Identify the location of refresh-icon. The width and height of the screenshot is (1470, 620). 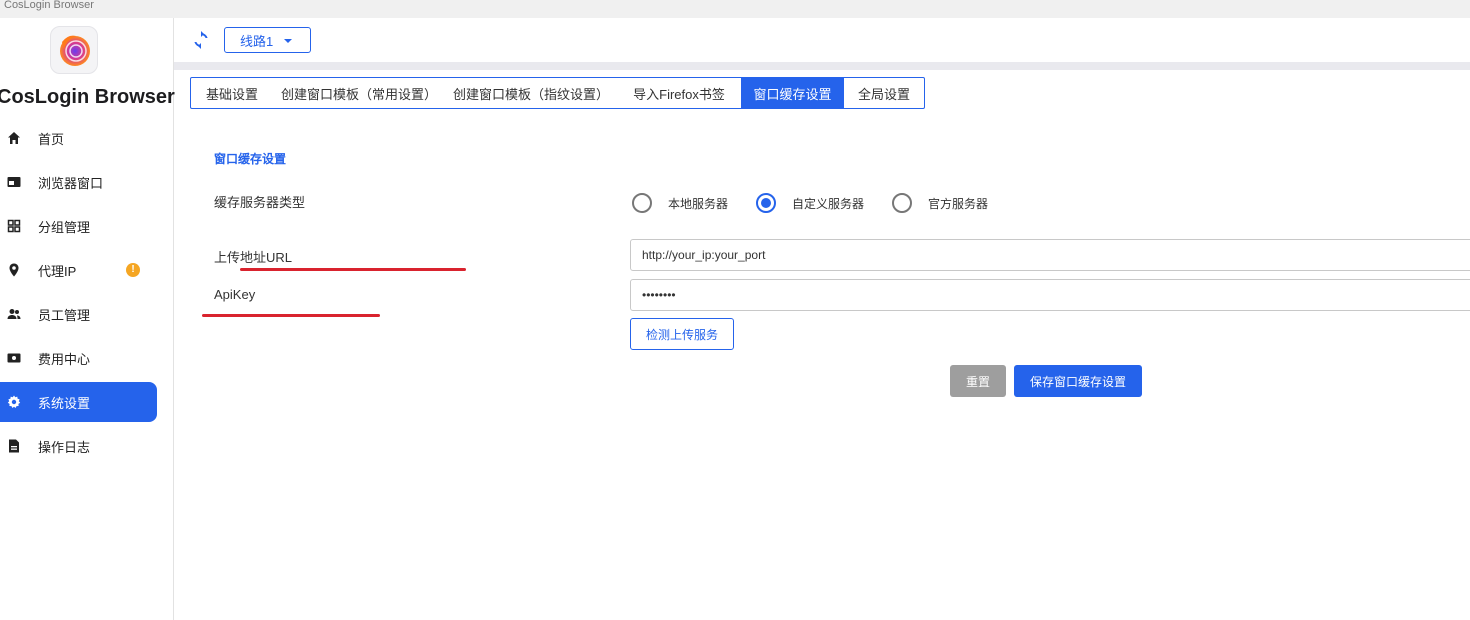
(201, 40).